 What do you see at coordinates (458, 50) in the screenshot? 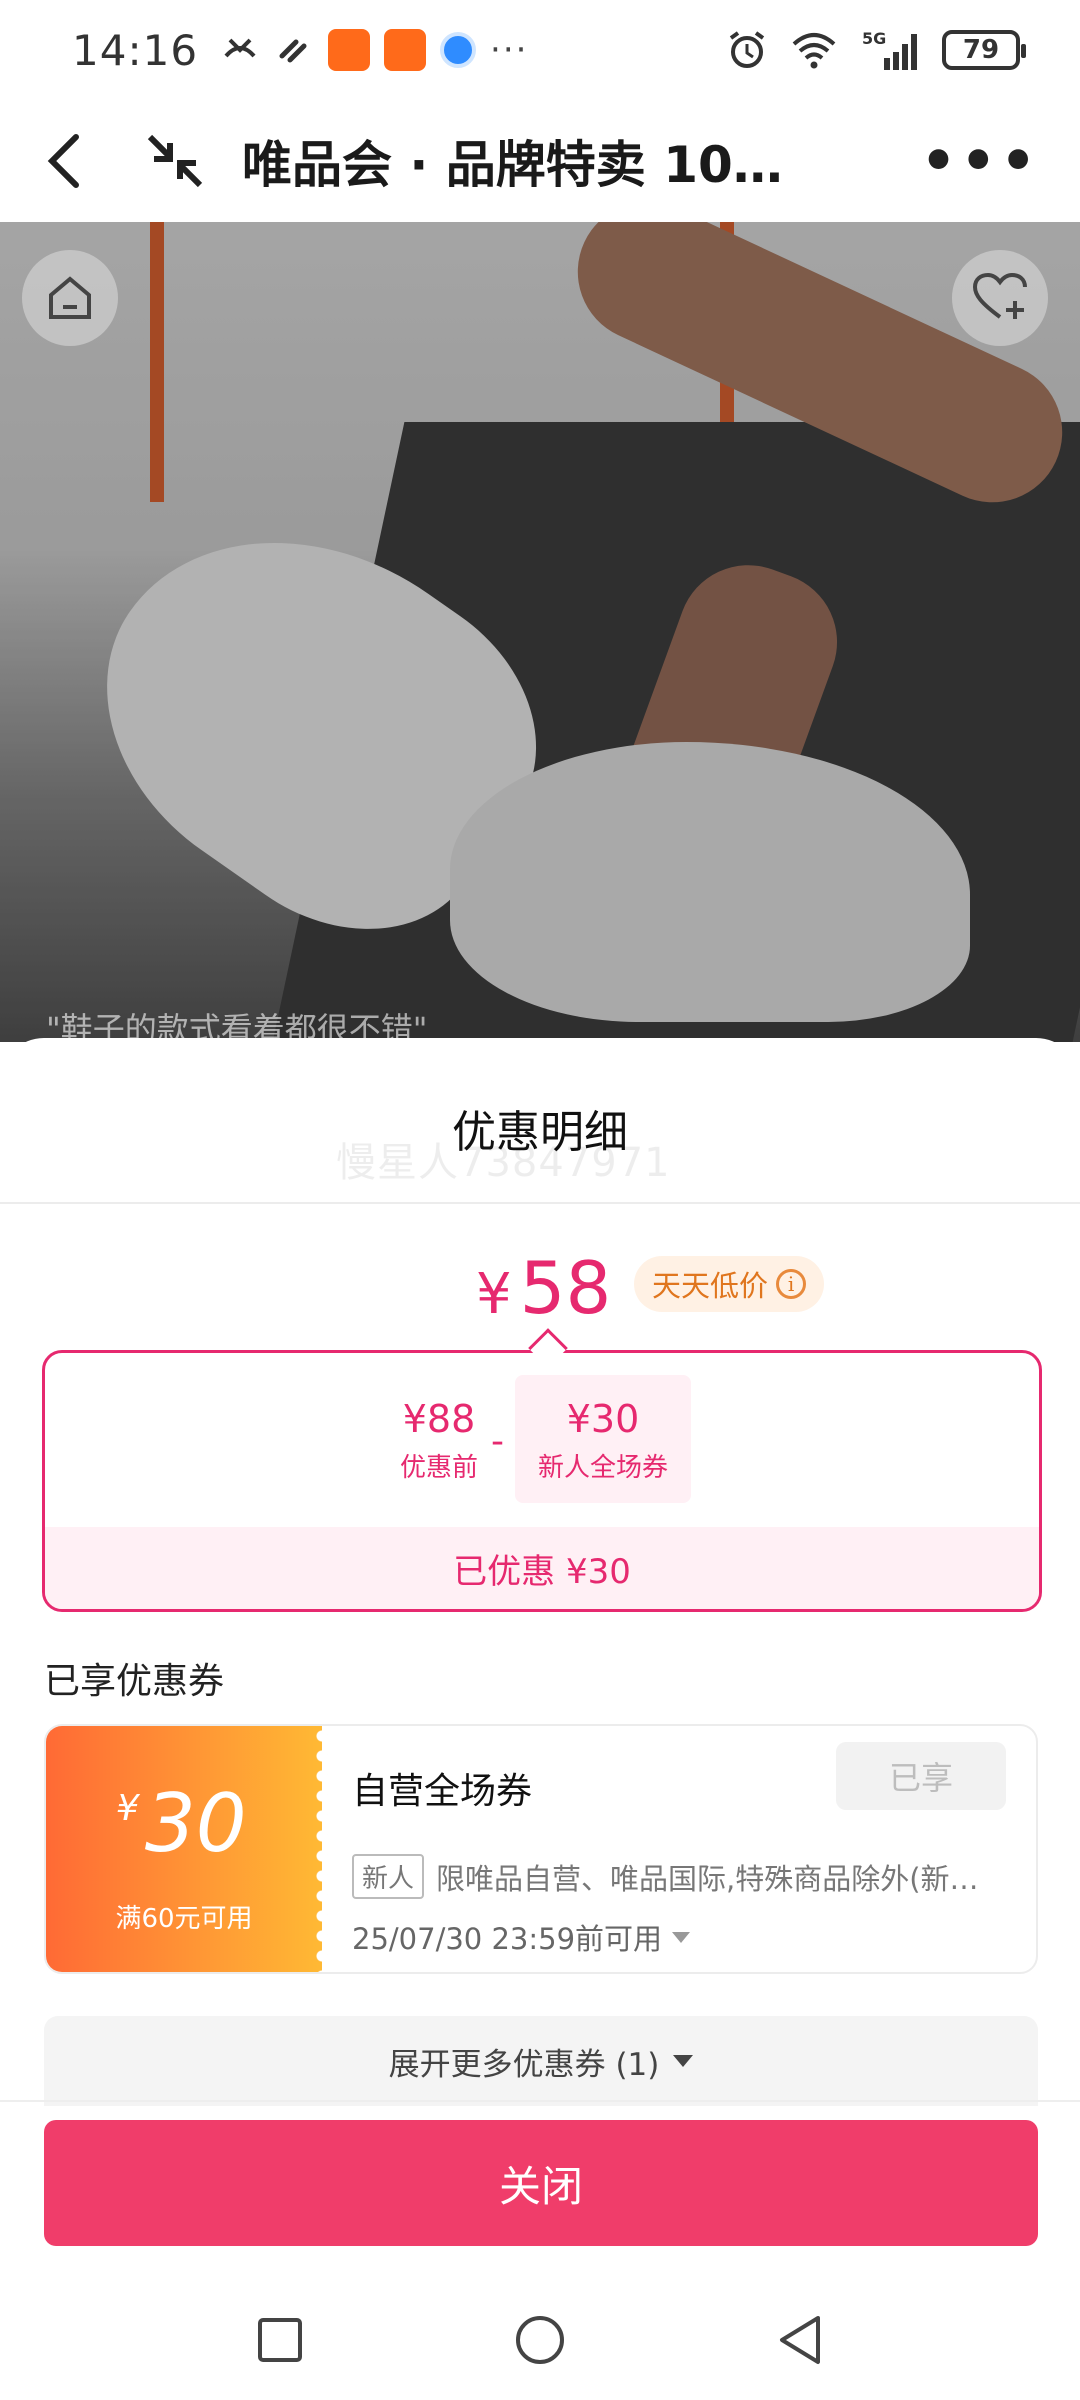
I see `app-notification-icon` at bounding box center [458, 50].